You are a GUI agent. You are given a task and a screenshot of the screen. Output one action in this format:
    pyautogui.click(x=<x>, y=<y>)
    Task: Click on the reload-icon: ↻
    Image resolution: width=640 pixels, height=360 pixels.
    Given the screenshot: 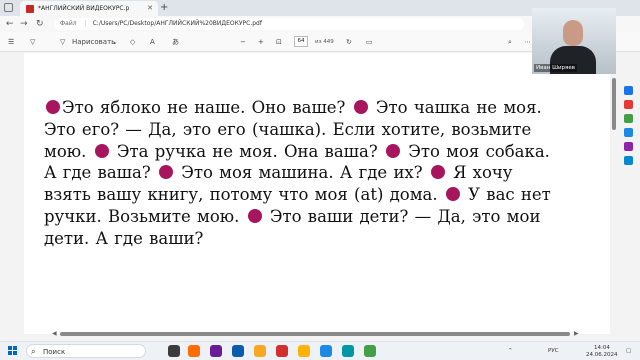 What is the action you would take?
    pyautogui.click(x=40, y=24)
    